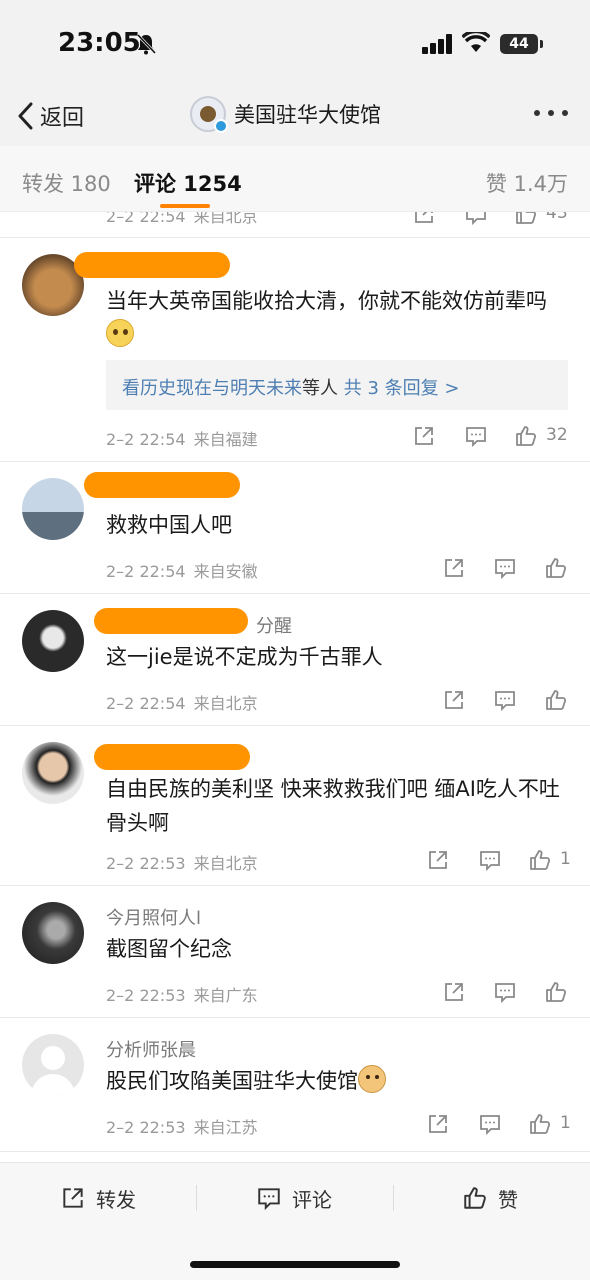 This screenshot has width=590, height=1280. What do you see at coordinates (557, 435) in the screenshot?
I see `like-count: 32` at bounding box center [557, 435].